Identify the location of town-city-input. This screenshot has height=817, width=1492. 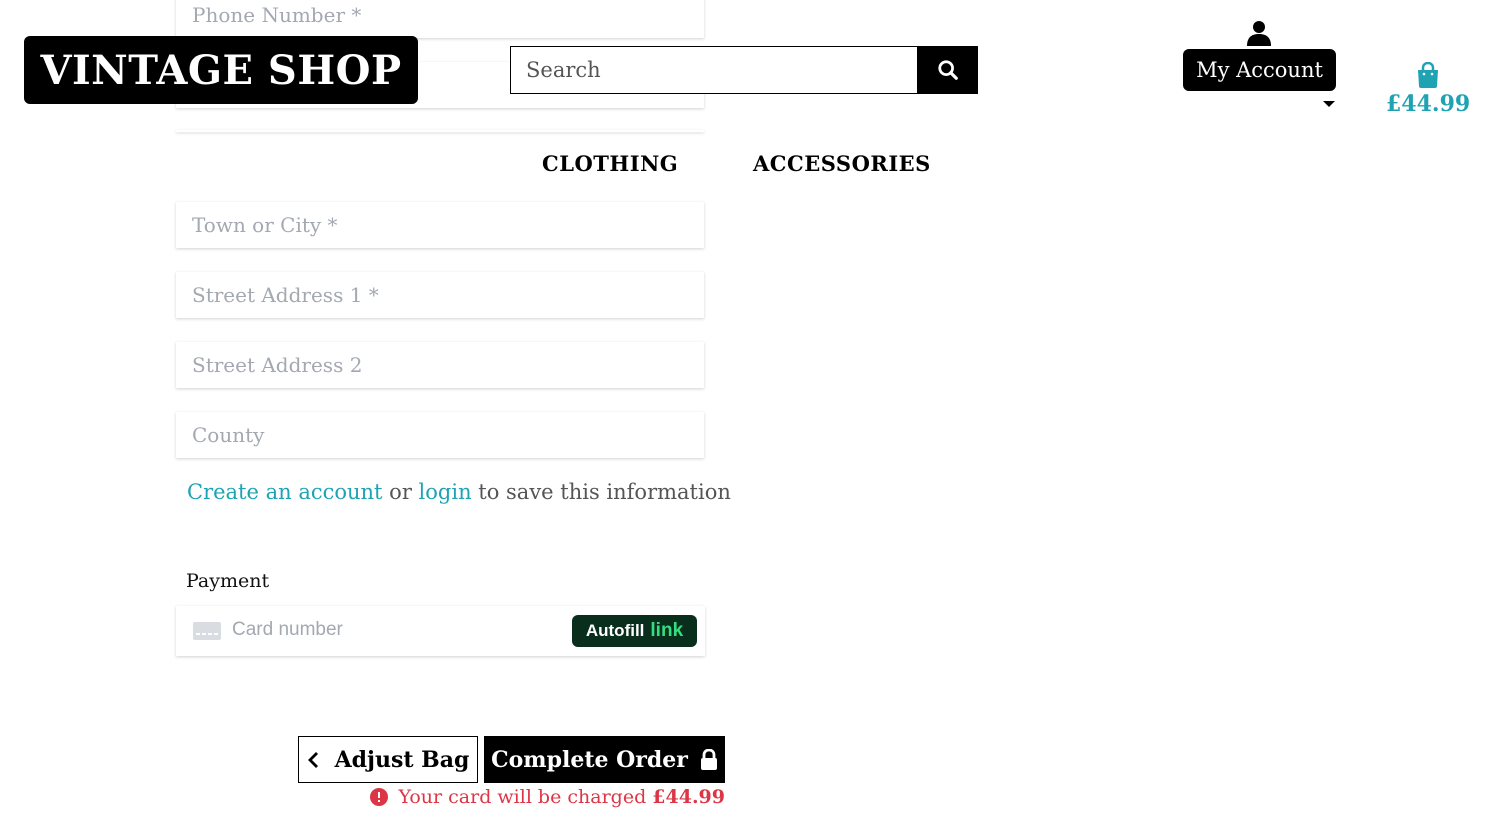
(440, 225).